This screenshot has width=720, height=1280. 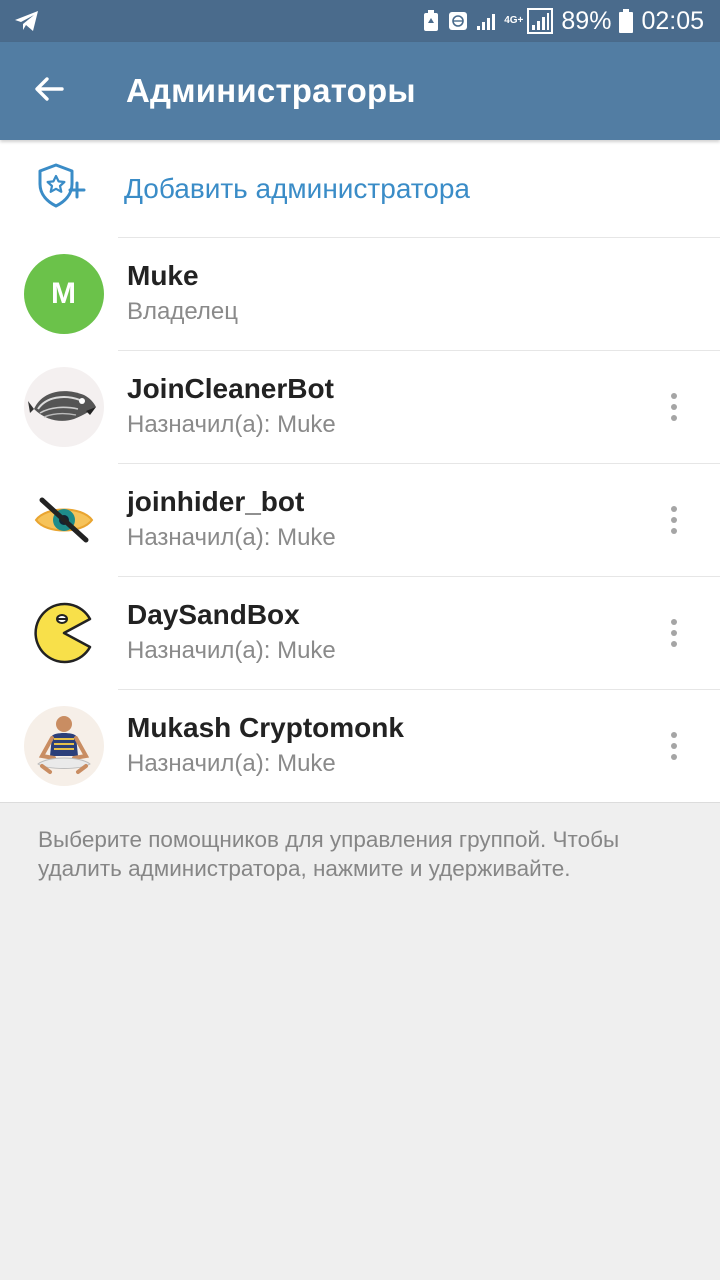 What do you see at coordinates (360, 633) in the screenshot?
I see `admin-row-daysandbox: DaySandBox Назначил(а): Muke` at bounding box center [360, 633].